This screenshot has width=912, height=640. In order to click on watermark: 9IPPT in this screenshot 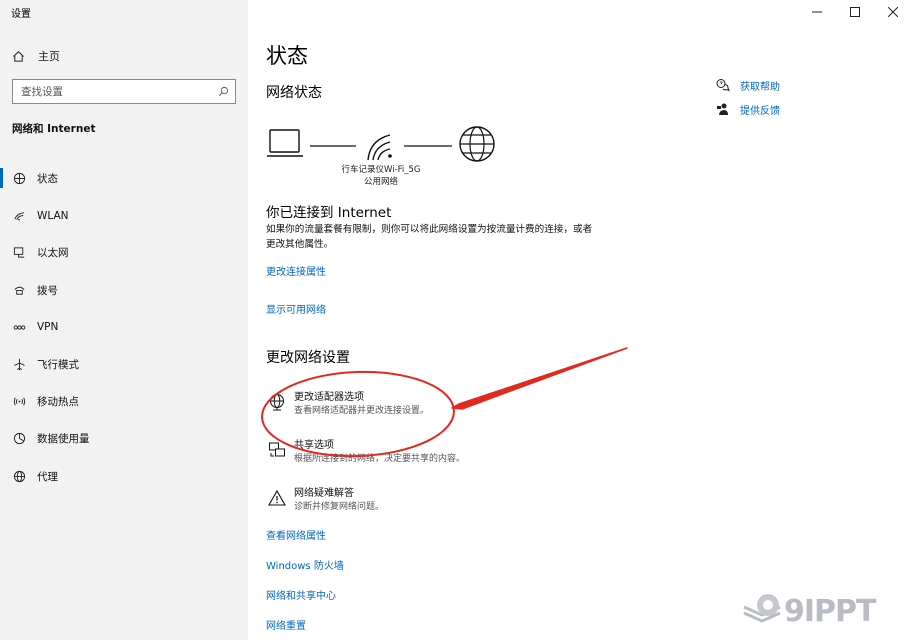, I will do `click(824, 611)`.